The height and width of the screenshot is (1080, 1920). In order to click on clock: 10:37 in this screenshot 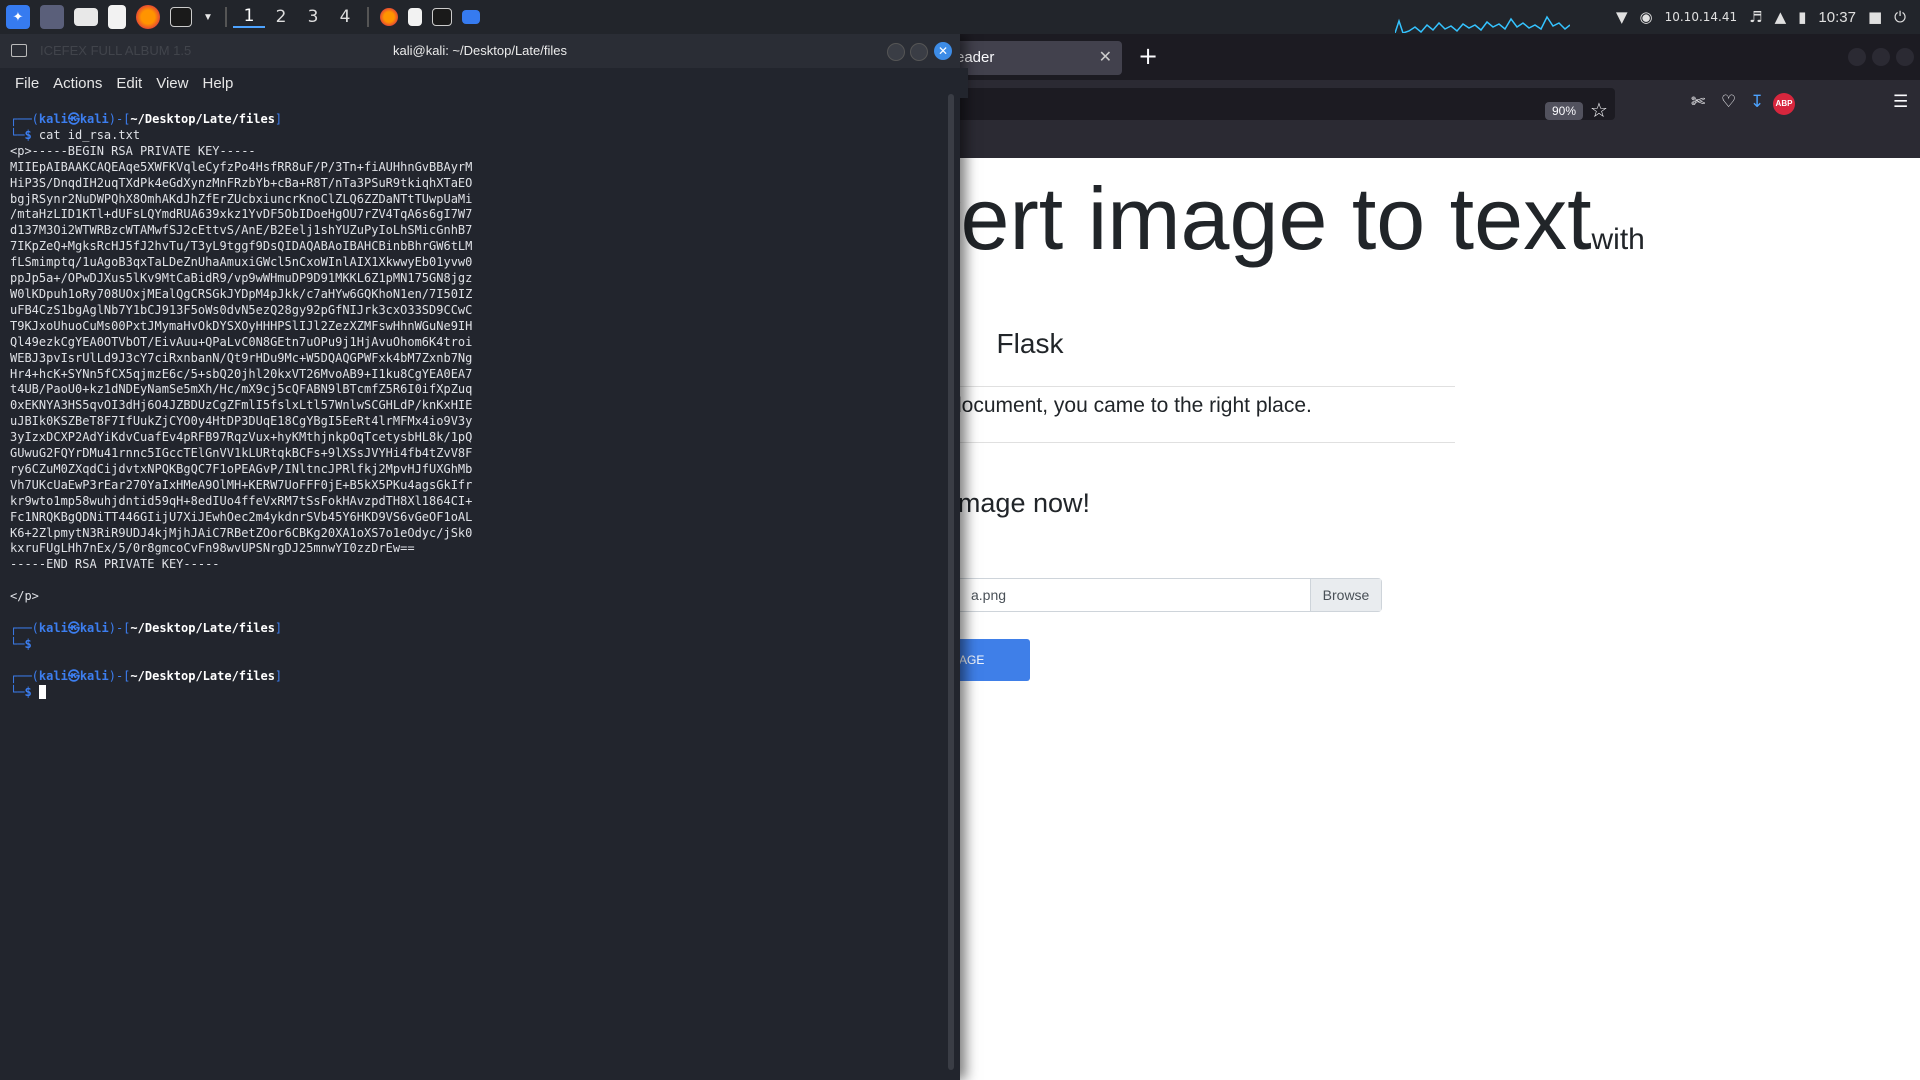, I will do `click(1837, 17)`.